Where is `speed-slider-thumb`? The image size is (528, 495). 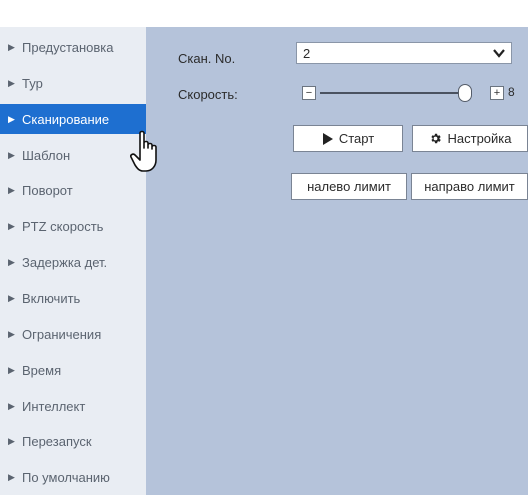
speed-slider-thumb is located at coordinates (465, 93).